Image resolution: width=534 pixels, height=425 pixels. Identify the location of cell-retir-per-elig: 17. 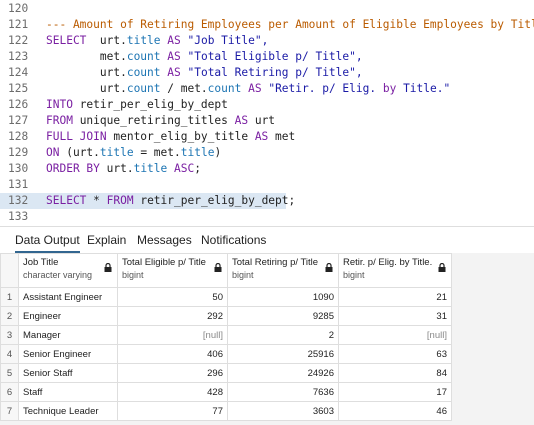
(395, 392).